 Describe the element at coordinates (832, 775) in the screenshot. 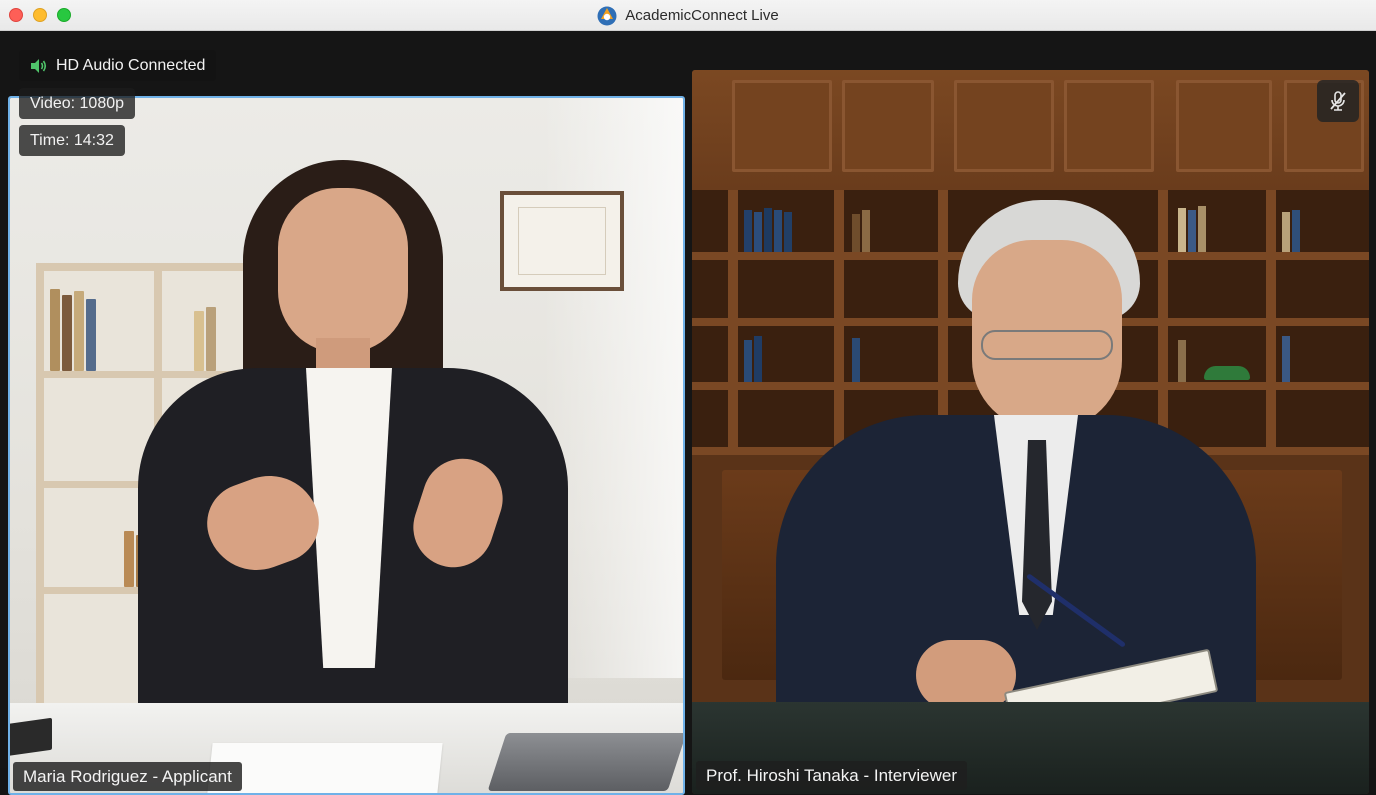

I see `participant-name-label: Prof. Hiroshi Tanaka - Interviewer` at that location.